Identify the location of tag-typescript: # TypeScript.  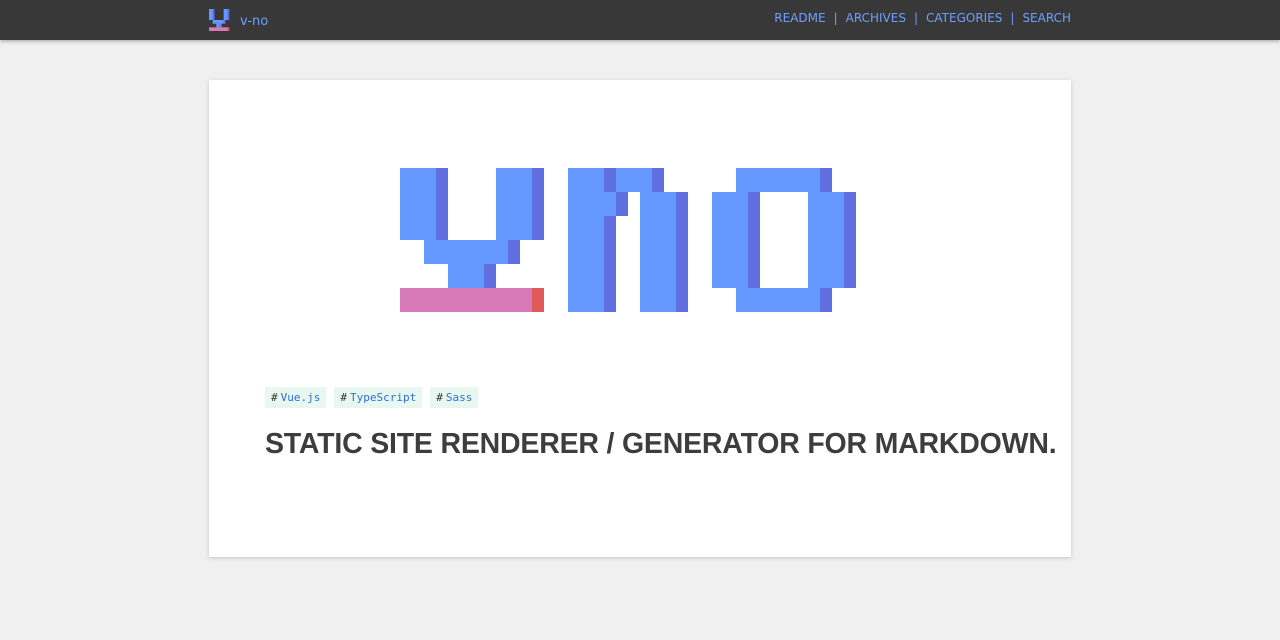
(378, 397).